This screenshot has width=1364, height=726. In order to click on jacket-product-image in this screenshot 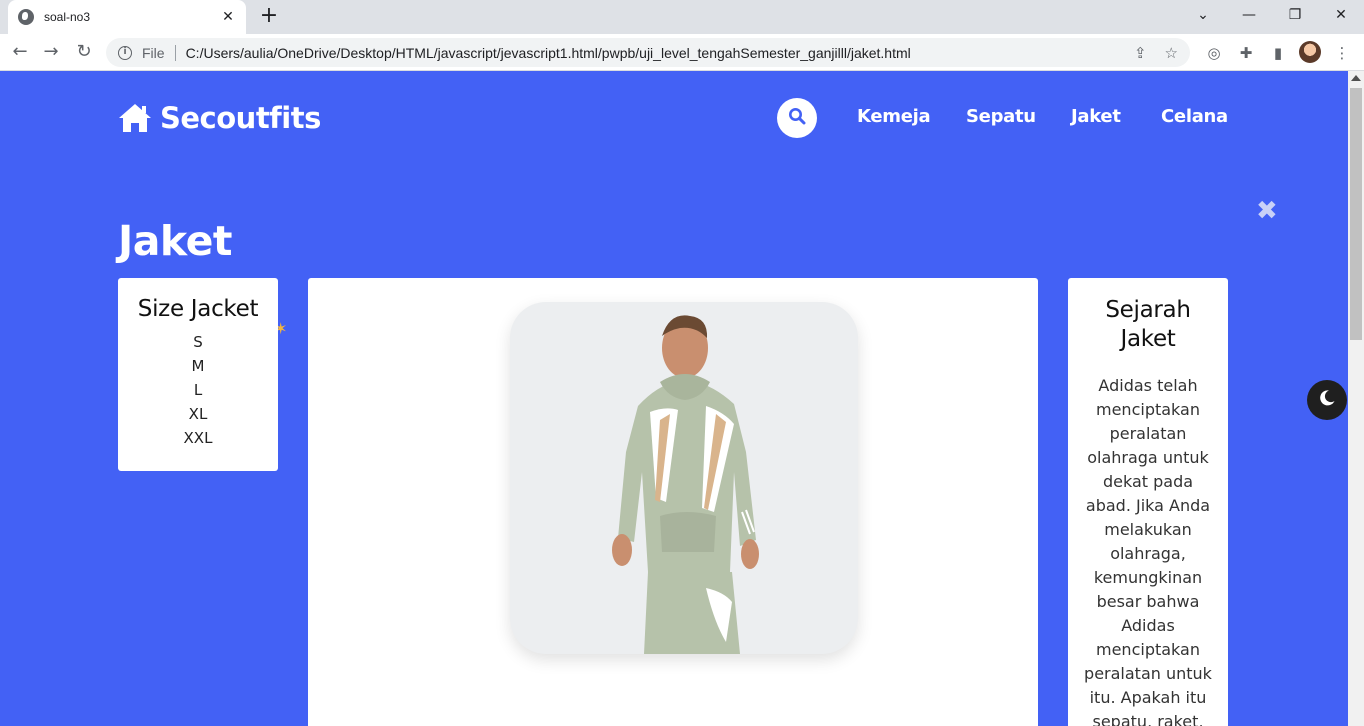, I will do `click(684, 478)`.